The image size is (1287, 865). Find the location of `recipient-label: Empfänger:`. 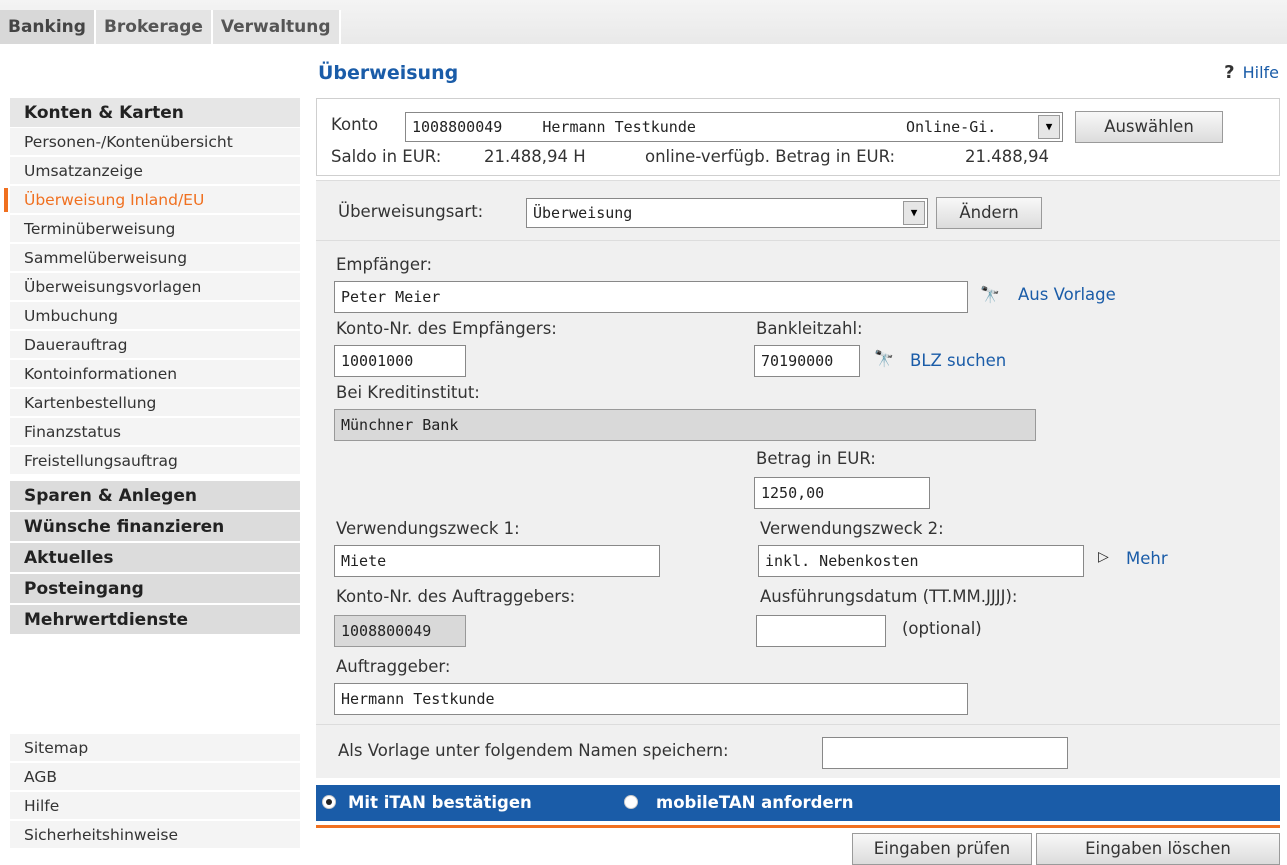

recipient-label: Empfänger: is located at coordinates (384, 264).